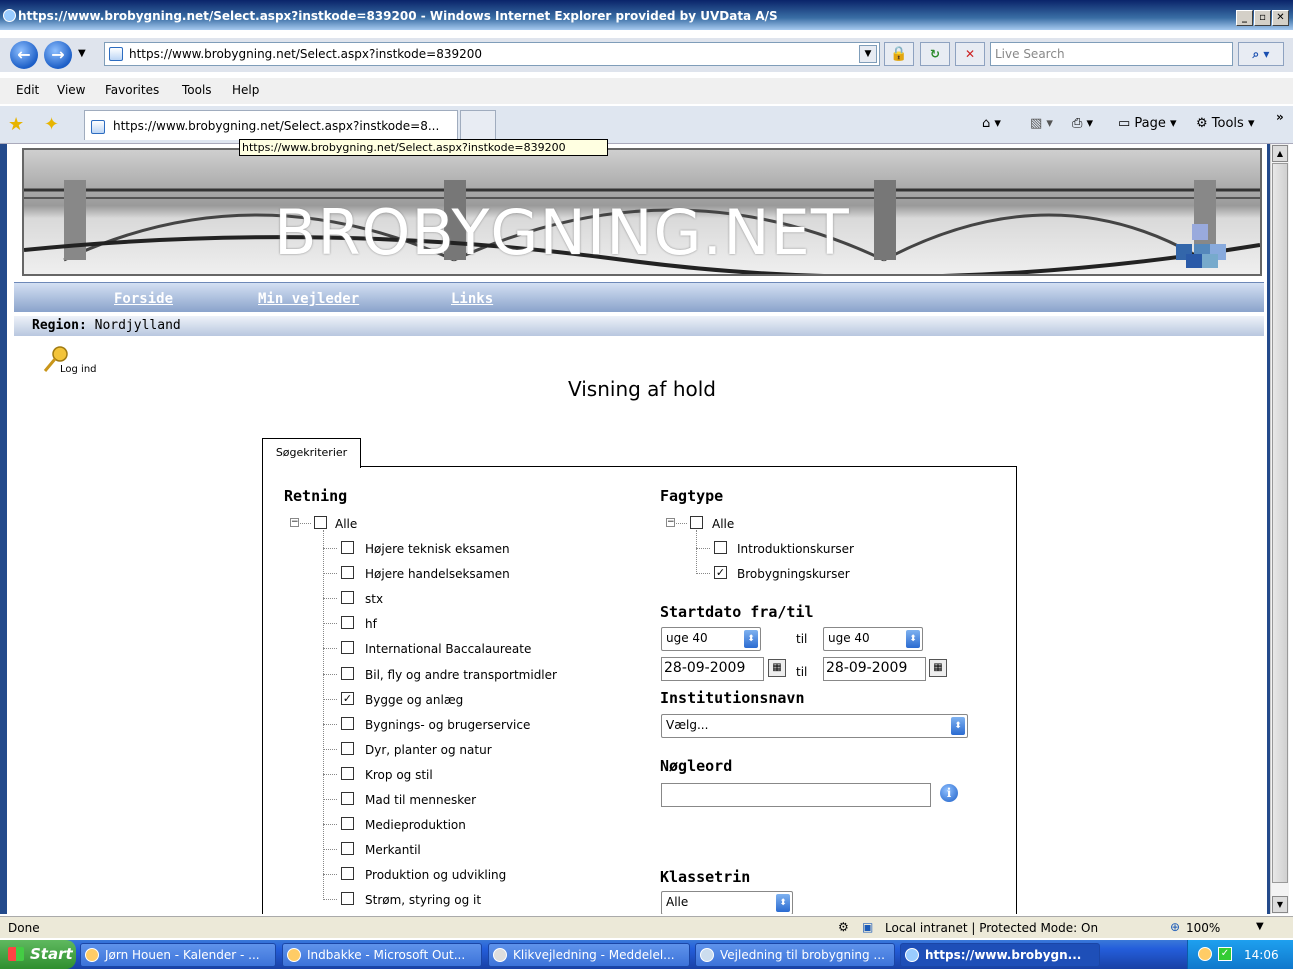 The image size is (1293, 969). I want to click on stop-icon: ✕, so click(970, 54).